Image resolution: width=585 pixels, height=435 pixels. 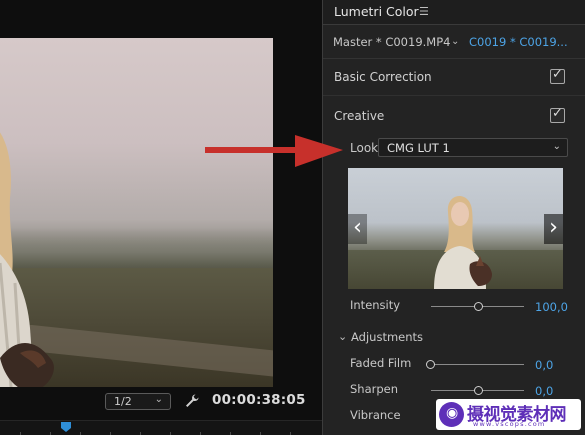 I want to click on section-label: Basic Correction, so click(x=383, y=77).